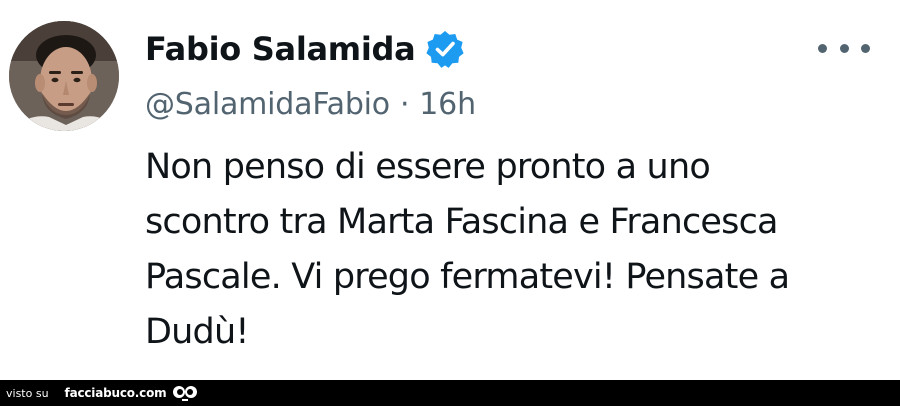 The image size is (900, 406). I want to click on footer-prefix: visto su, so click(27, 393).